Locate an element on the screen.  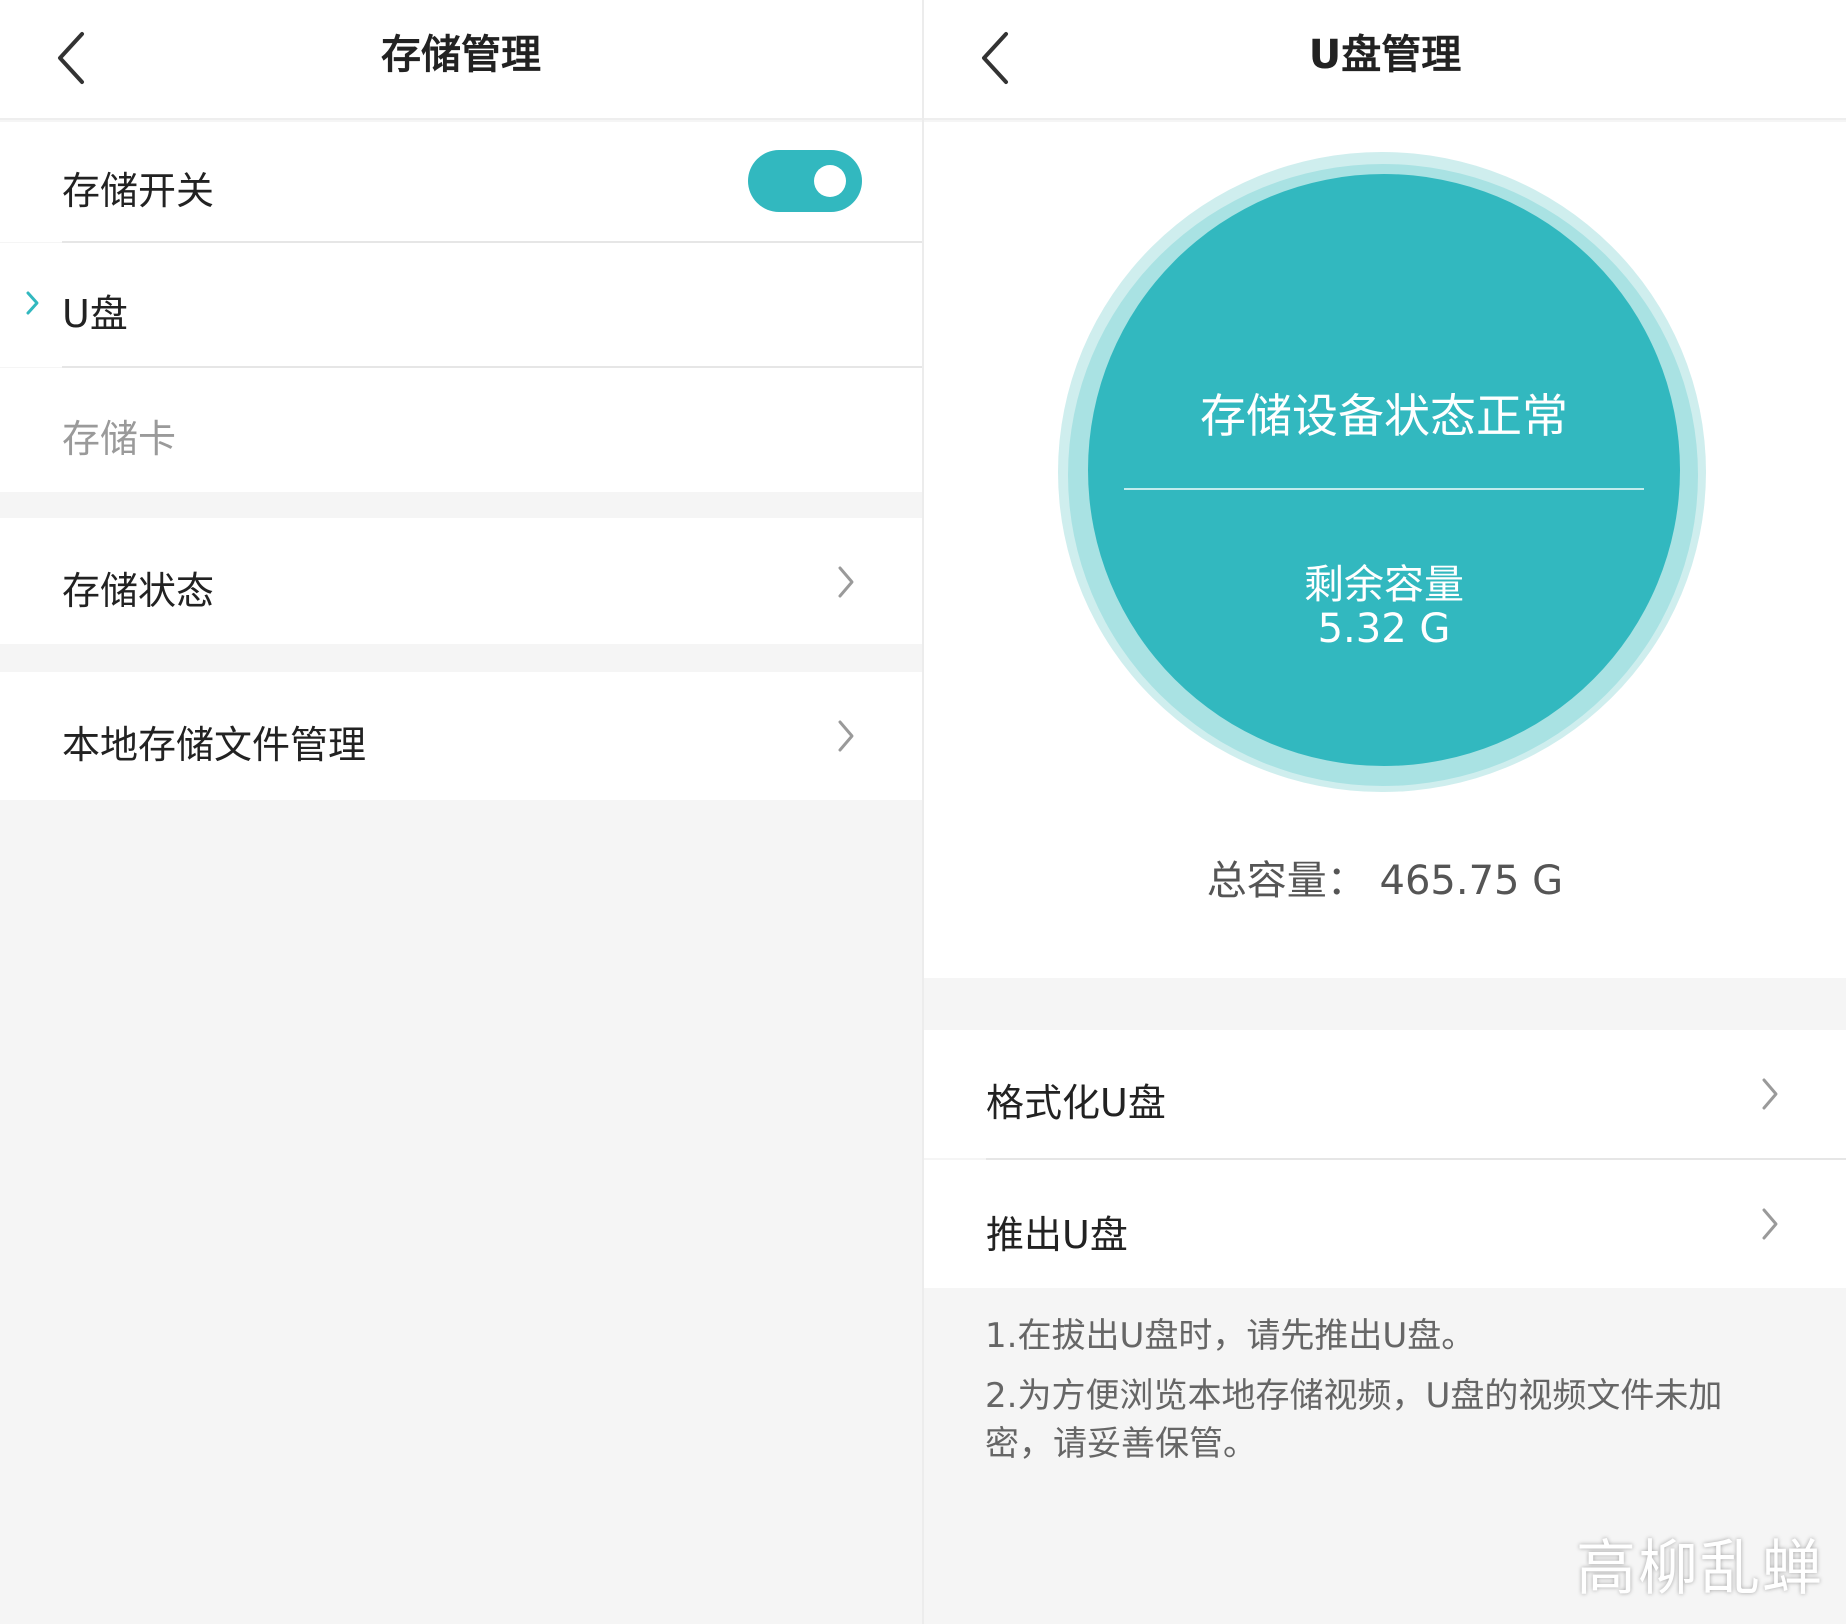
option-label: U盘 is located at coordinates (95, 314).